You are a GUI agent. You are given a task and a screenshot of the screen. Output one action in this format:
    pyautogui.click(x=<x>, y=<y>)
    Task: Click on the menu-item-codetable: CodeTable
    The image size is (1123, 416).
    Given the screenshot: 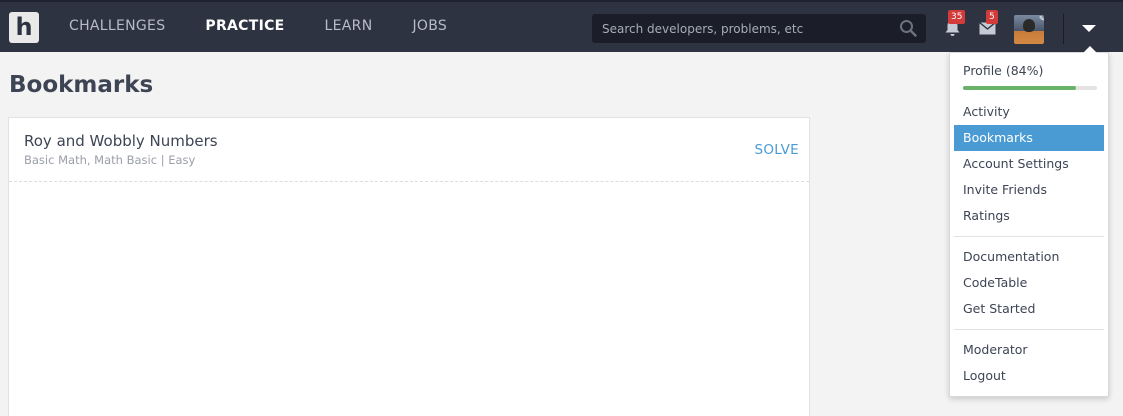 What is the action you would take?
    pyautogui.click(x=1029, y=283)
    